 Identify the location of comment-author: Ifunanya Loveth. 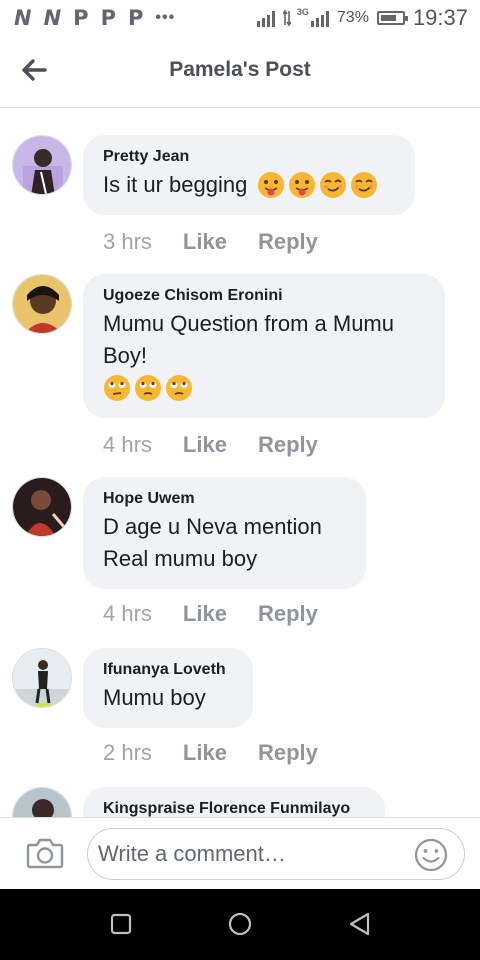
(168, 670).